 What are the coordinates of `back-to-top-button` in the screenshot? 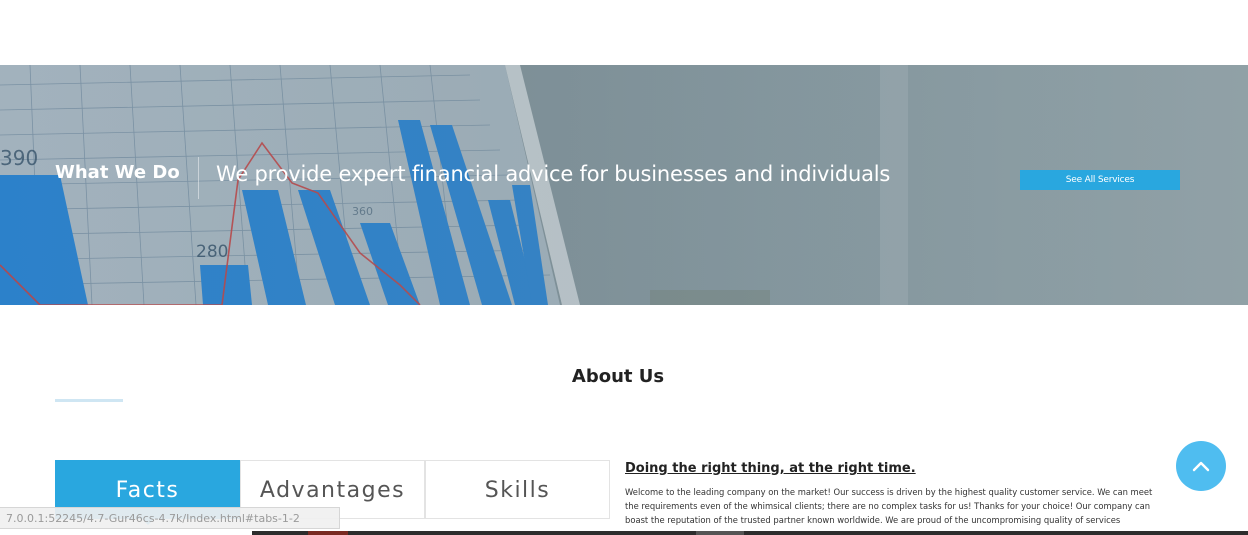 It's located at (1201, 466).